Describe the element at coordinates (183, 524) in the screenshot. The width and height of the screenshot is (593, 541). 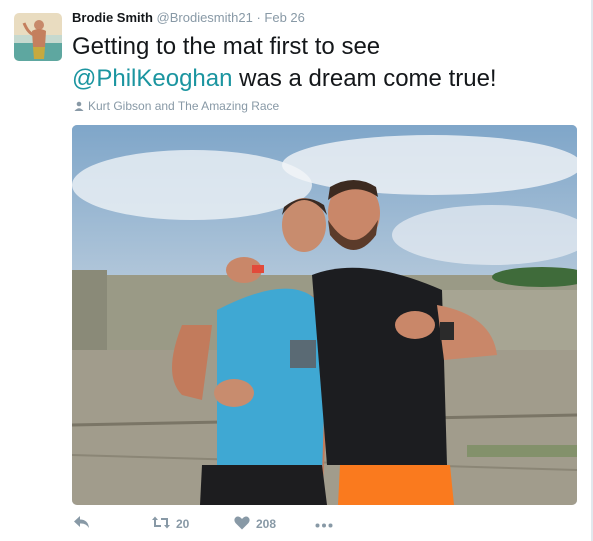
I see `retweet-count: 20` at that location.